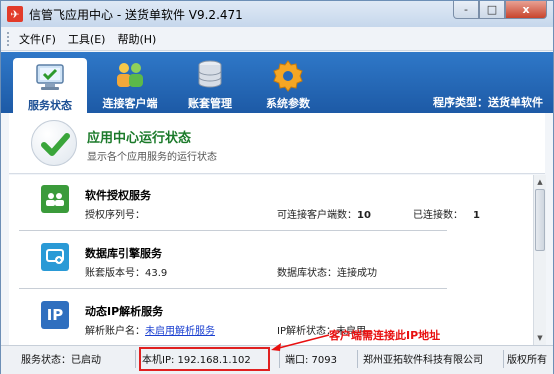 This screenshot has width=554, height=374. What do you see at coordinates (61, 360) in the screenshot?
I see `service-status-text: 服务状态：已启动` at bounding box center [61, 360].